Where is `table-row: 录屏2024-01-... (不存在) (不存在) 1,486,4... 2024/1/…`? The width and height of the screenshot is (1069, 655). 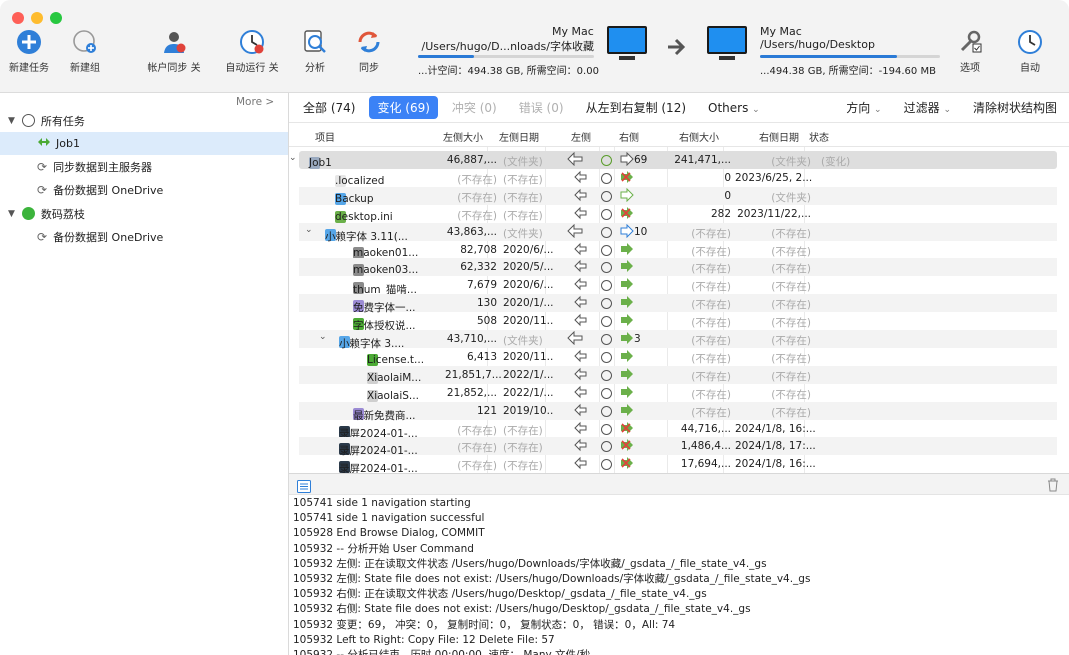 table-row: 录屏2024-01-... (不存在) (不存在) 1,486,4... 2024/1/… is located at coordinates (678, 447).